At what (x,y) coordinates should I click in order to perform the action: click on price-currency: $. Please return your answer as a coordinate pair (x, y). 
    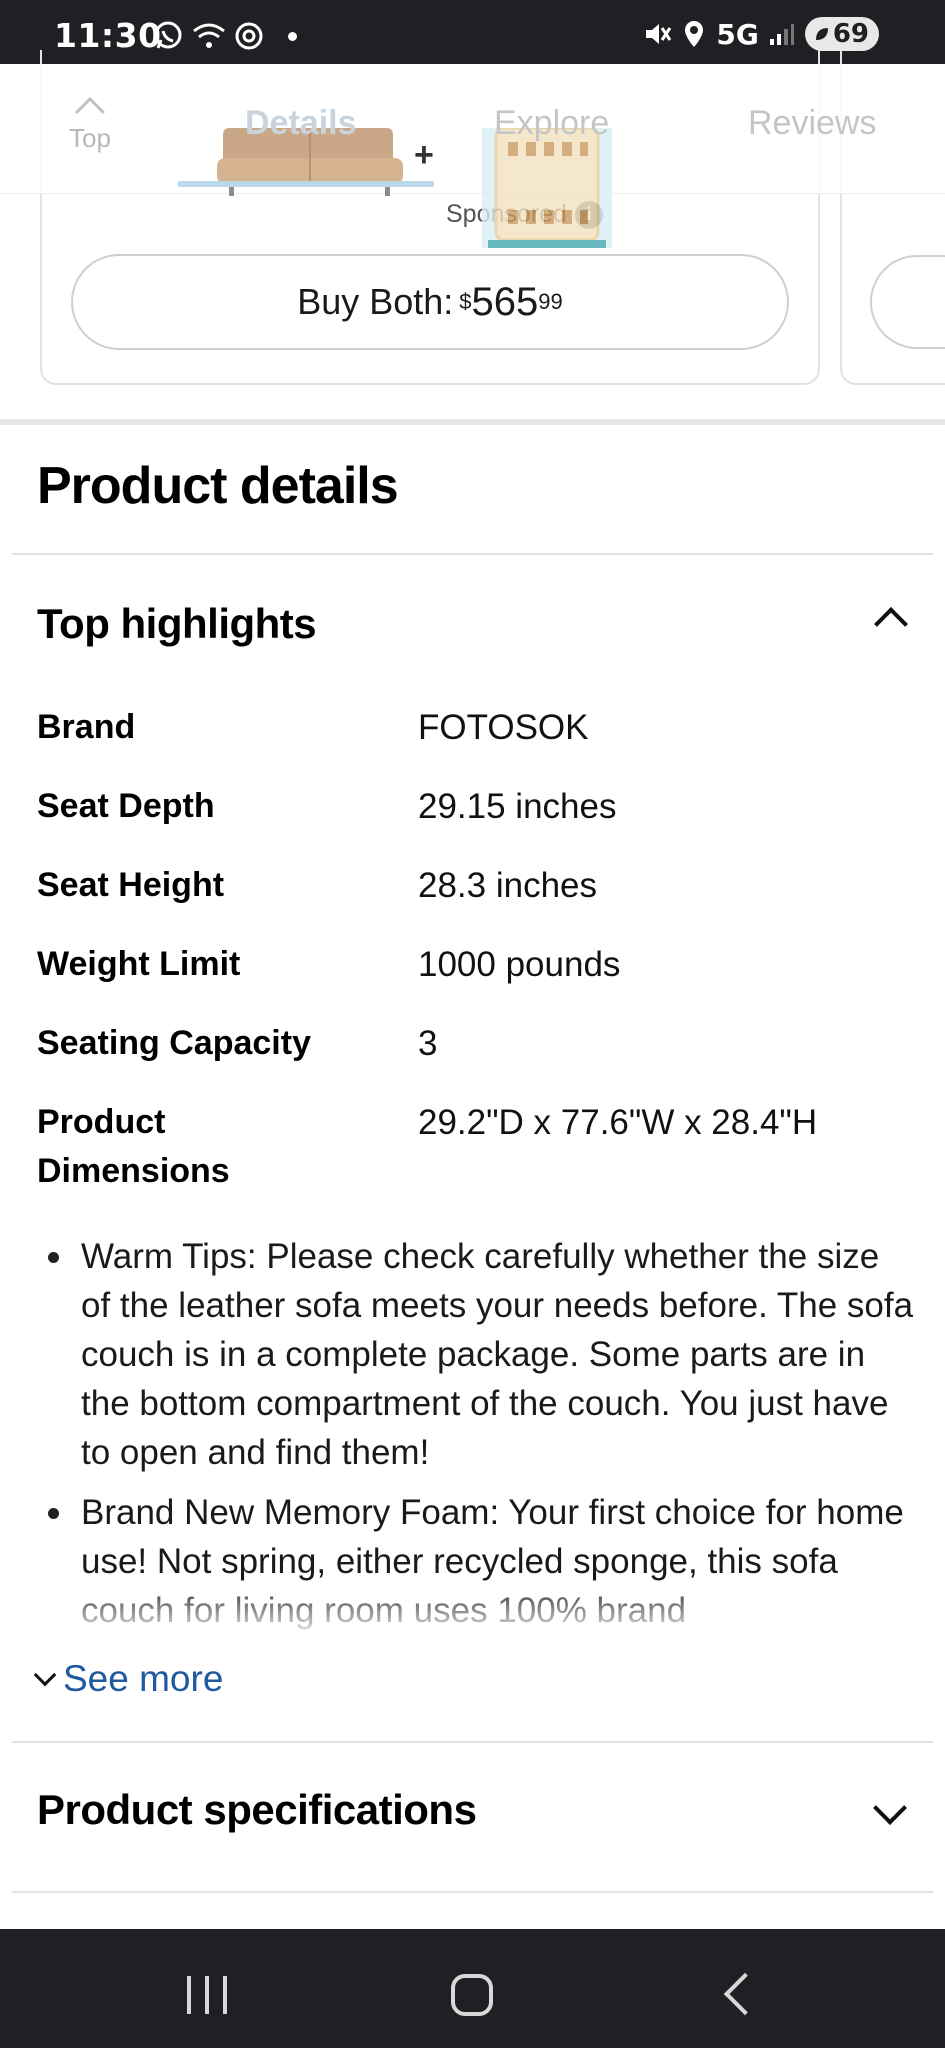
    Looking at the image, I should click on (465, 301).